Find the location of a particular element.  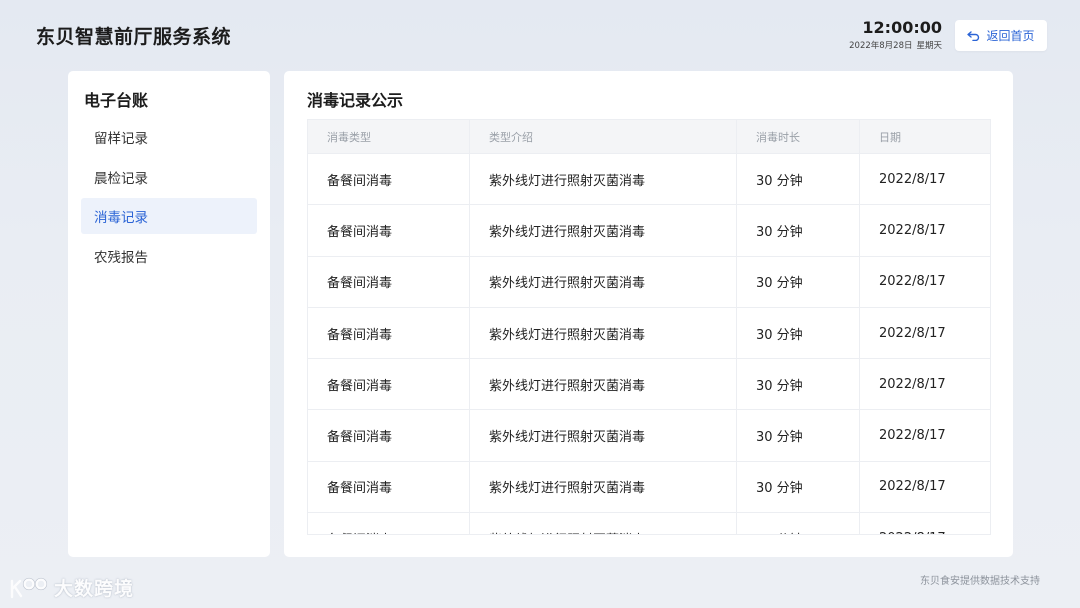

column-header-type: 消毒类型 is located at coordinates (389, 136).